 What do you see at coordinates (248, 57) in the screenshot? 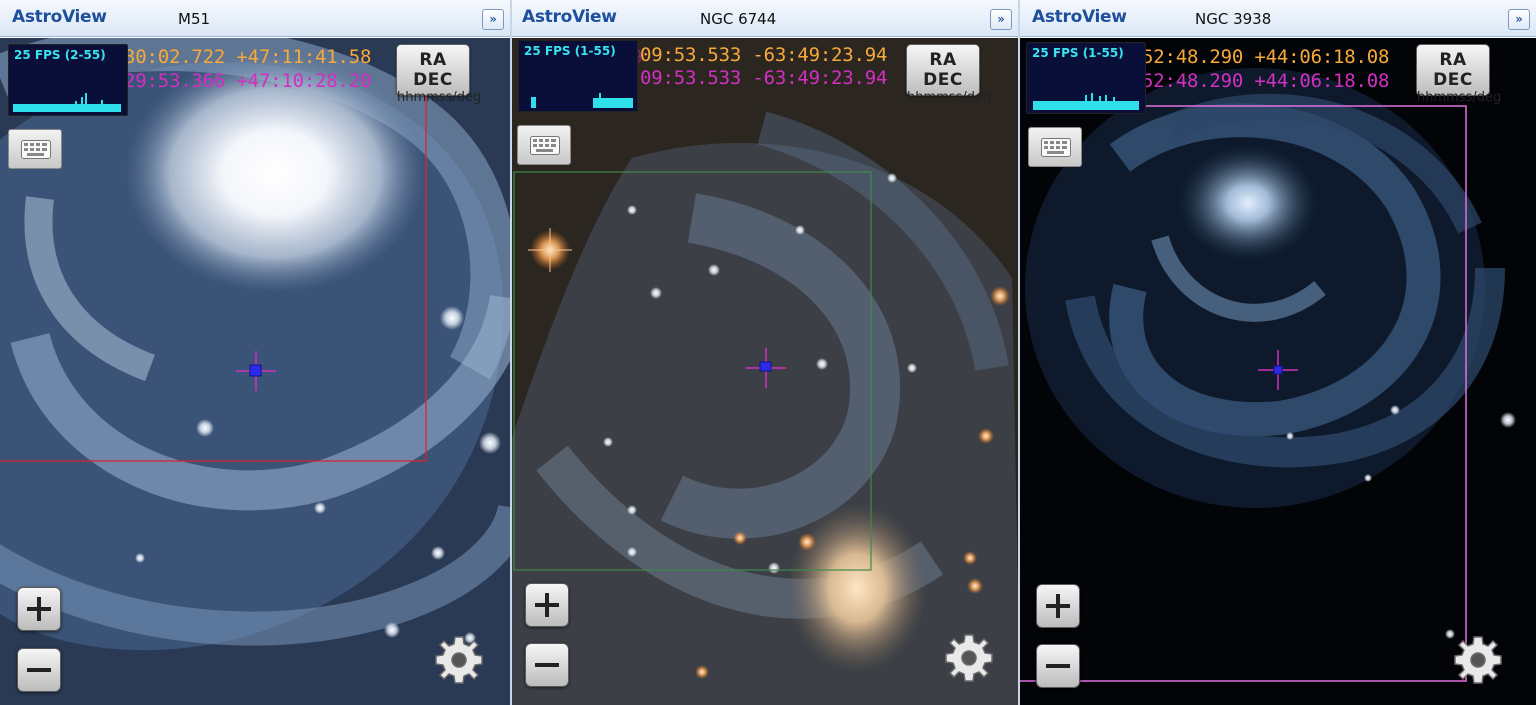
I see `coord-cursor: 30:02.722 +47:11:41.58` at bounding box center [248, 57].